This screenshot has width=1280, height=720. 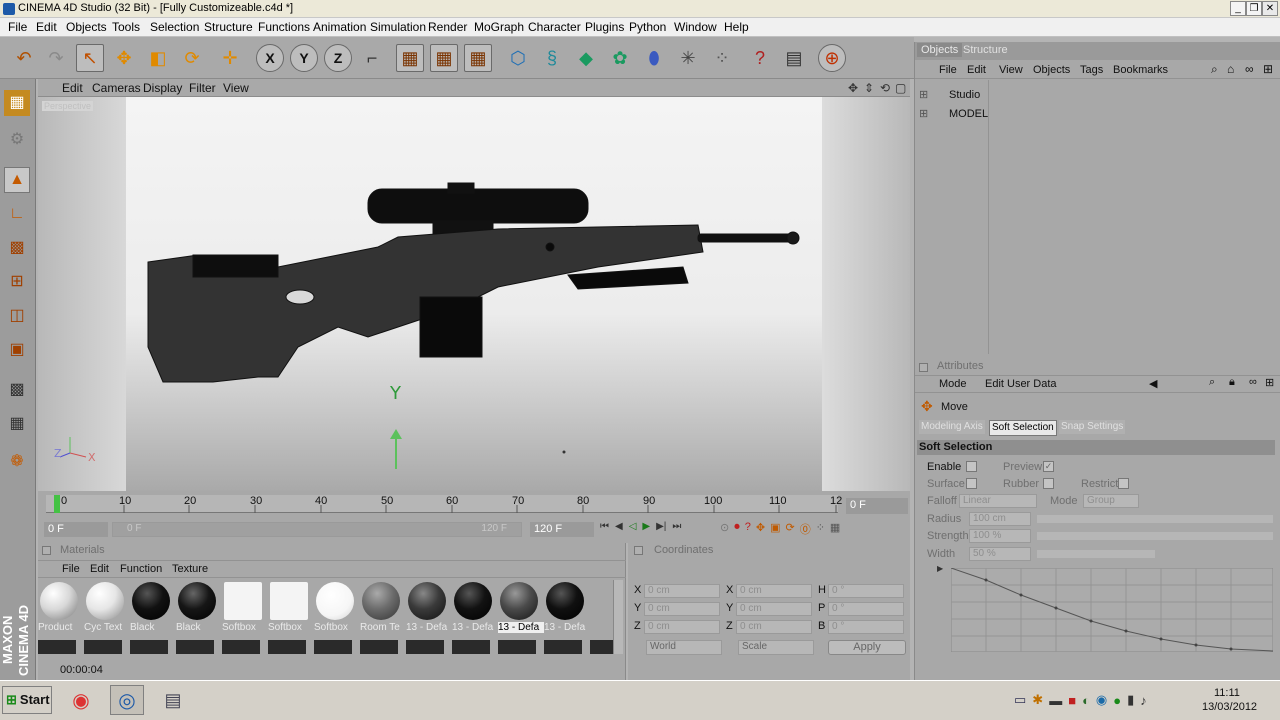 What do you see at coordinates (17, 462) in the screenshot?
I see `sculpt-icon: ❁` at bounding box center [17, 462].